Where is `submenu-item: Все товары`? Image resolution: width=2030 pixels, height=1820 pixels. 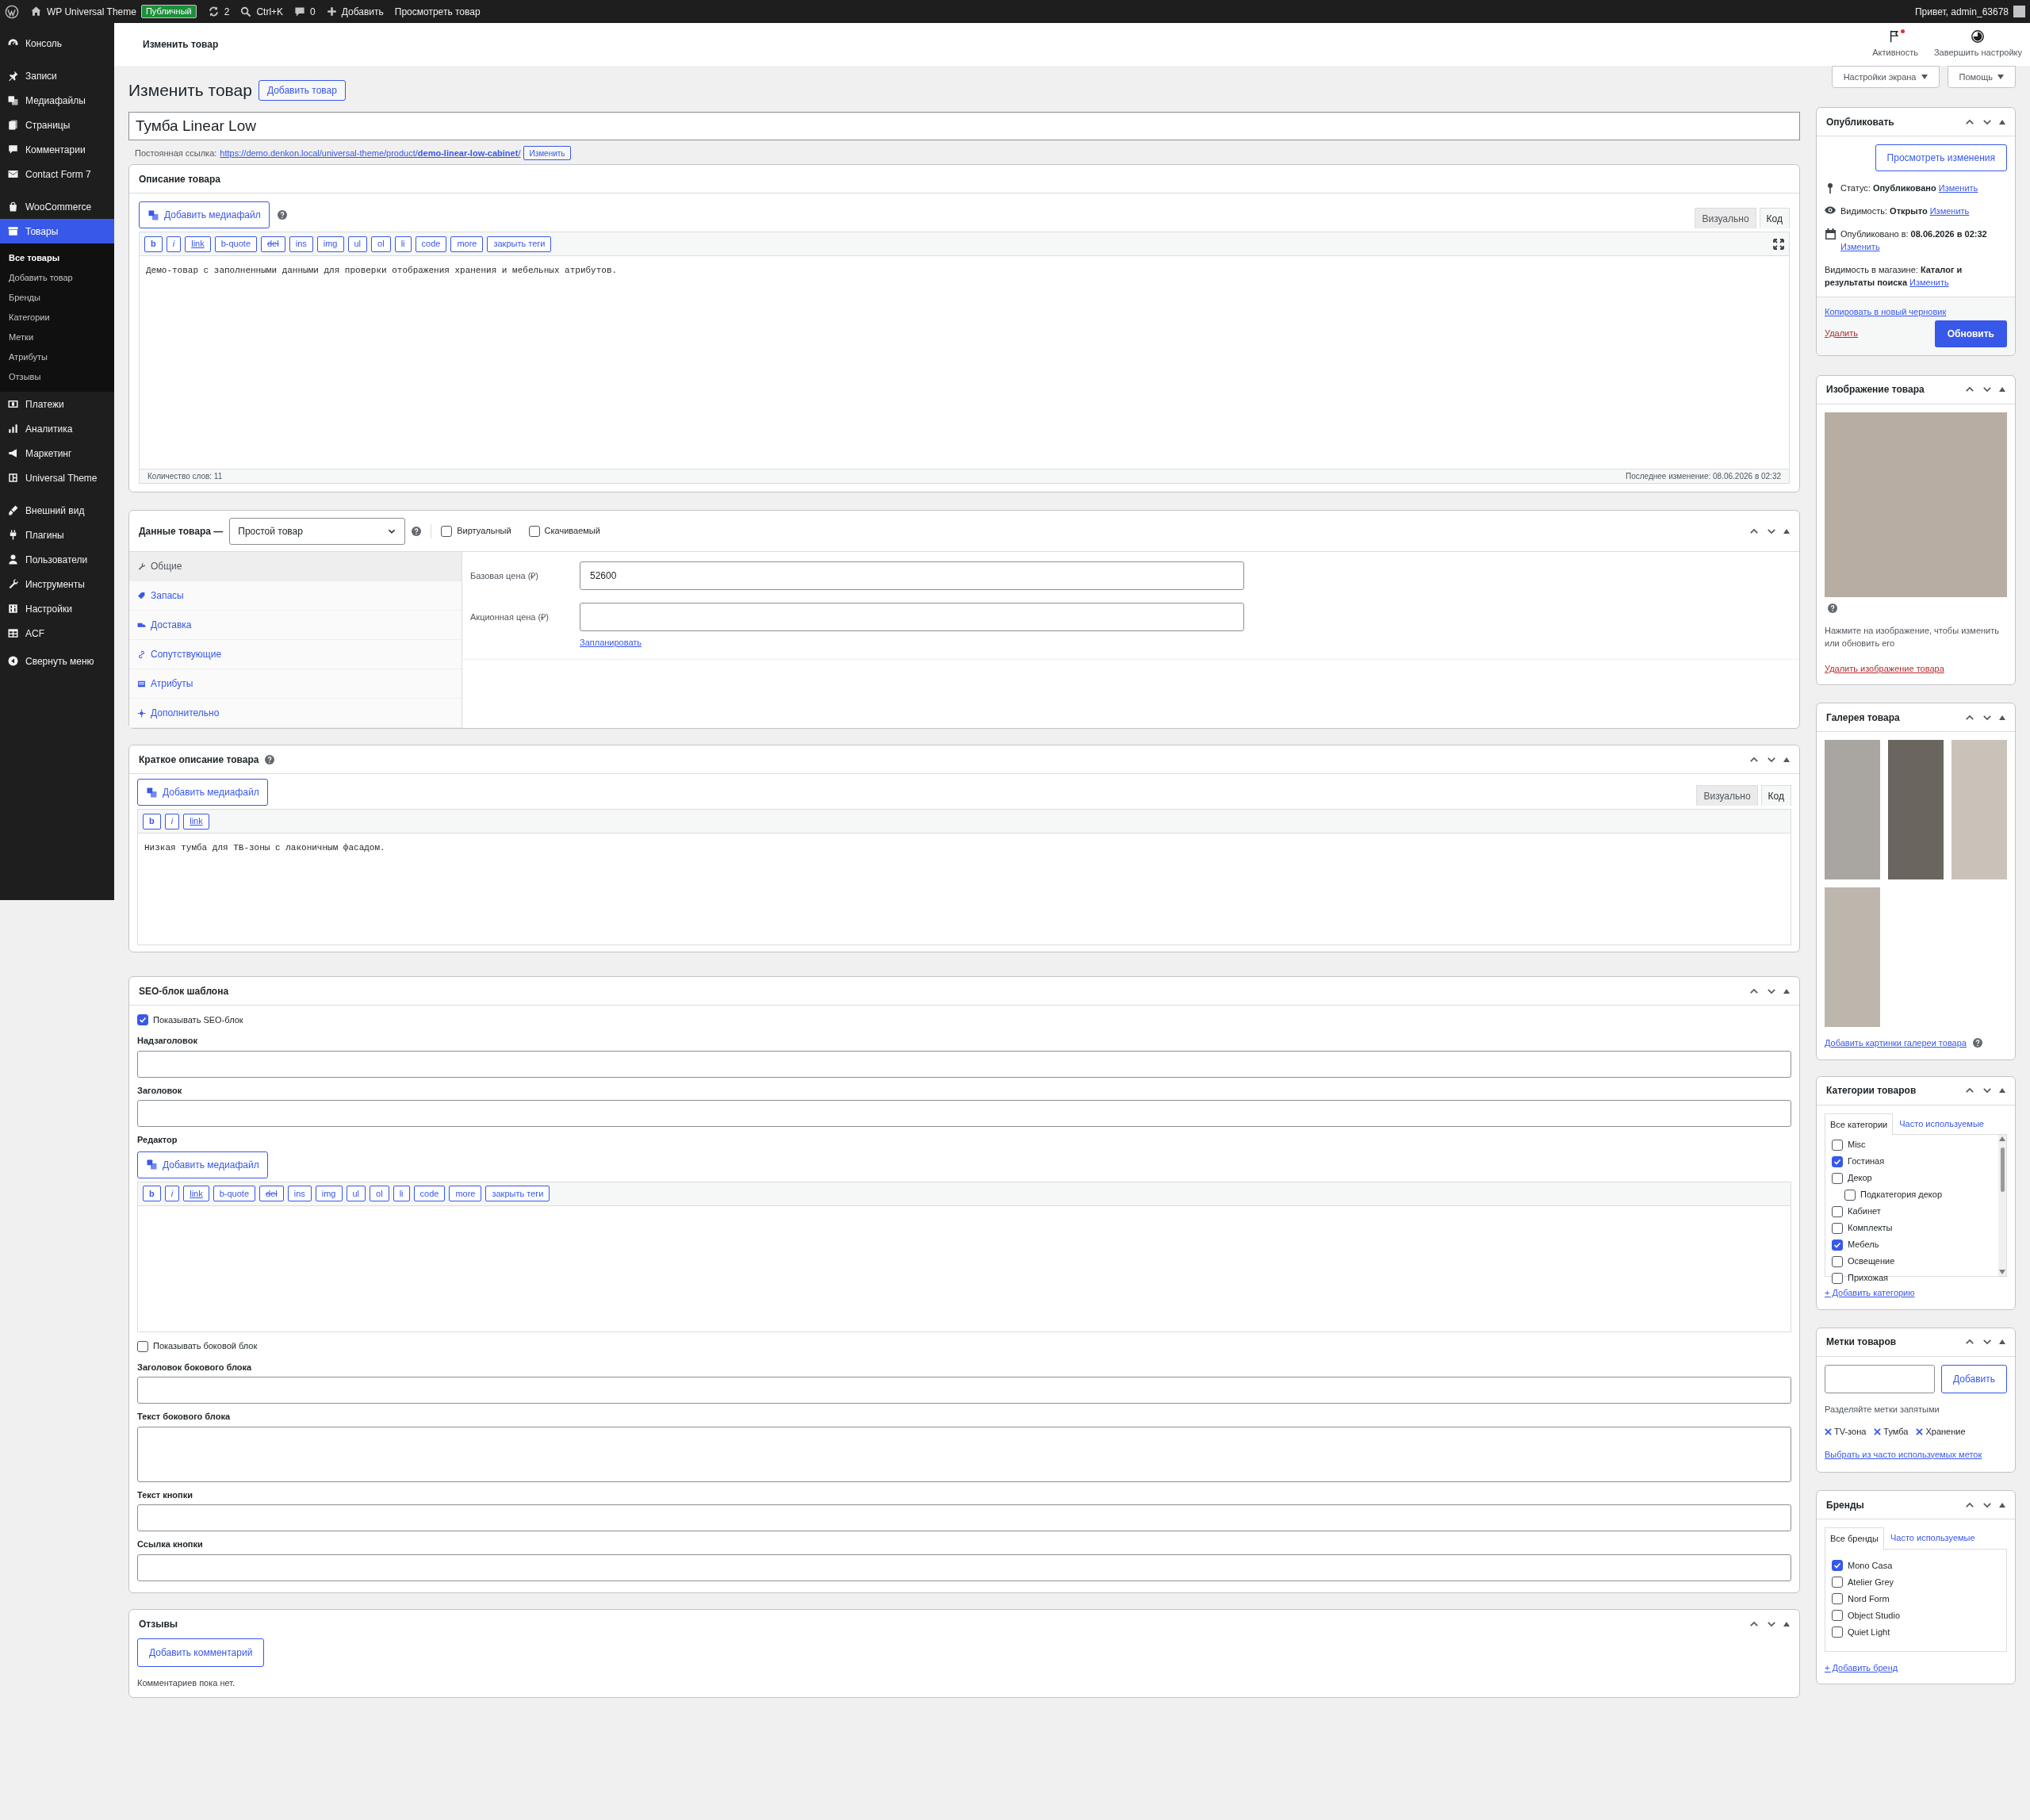
submenu-item: Все товары is located at coordinates (57, 258).